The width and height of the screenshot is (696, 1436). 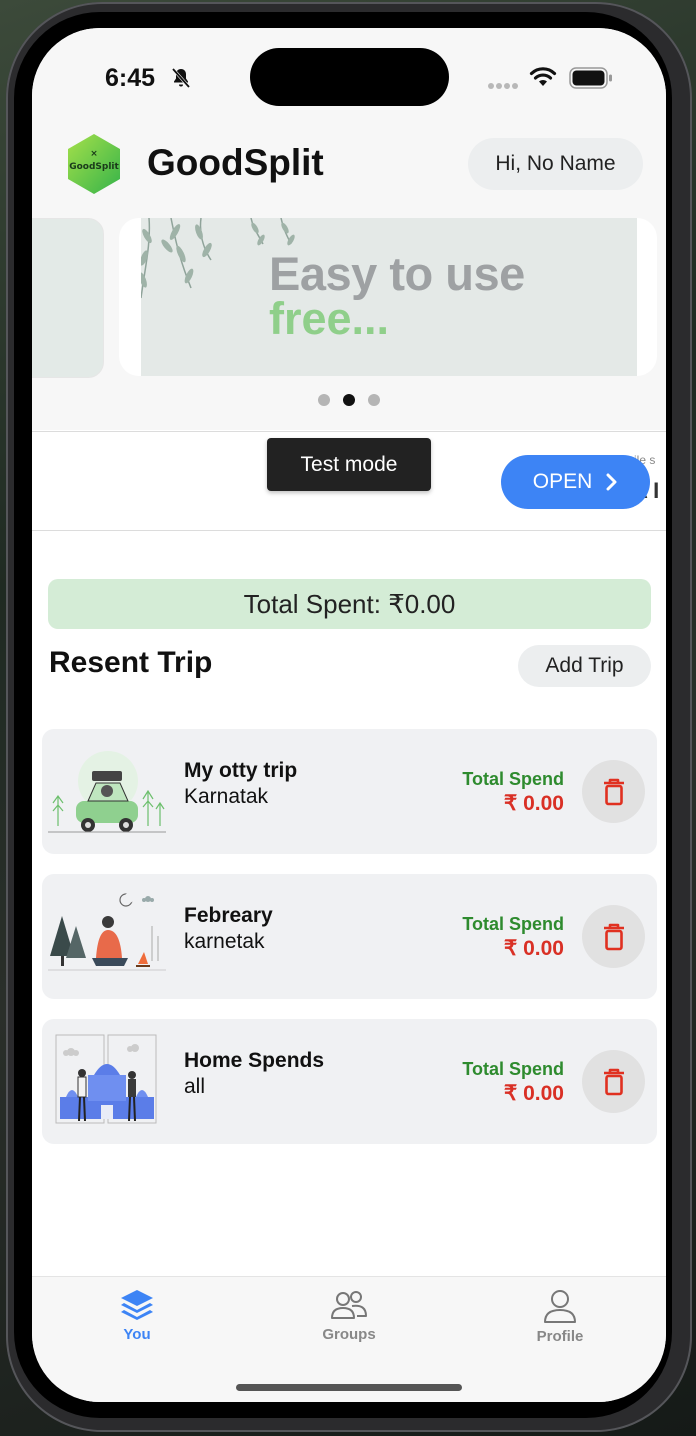 What do you see at coordinates (68, 298) in the screenshot?
I see `carousel-slide-previous` at bounding box center [68, 298].